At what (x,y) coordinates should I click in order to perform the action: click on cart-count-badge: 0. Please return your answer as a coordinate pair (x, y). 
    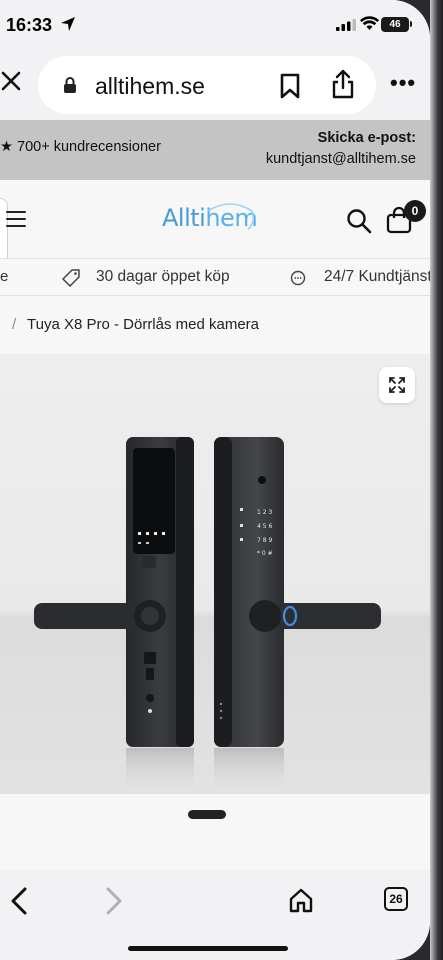
    Looking at the image, I should click on (415, 211).